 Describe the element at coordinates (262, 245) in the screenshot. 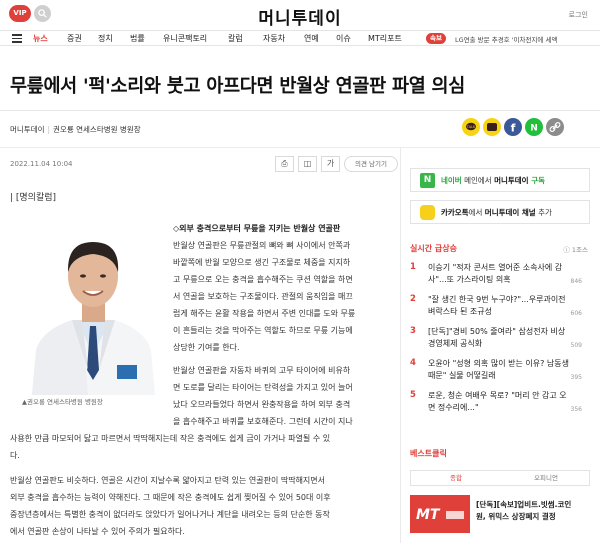

I see `paragraph-line: 반월상 연골판은 무릎관절의 뼈와 뼈 사이에서 안쪽과` at that location.